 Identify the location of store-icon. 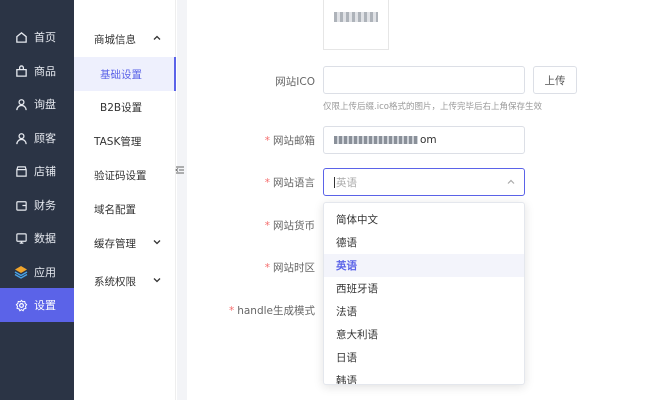
(21, 171).